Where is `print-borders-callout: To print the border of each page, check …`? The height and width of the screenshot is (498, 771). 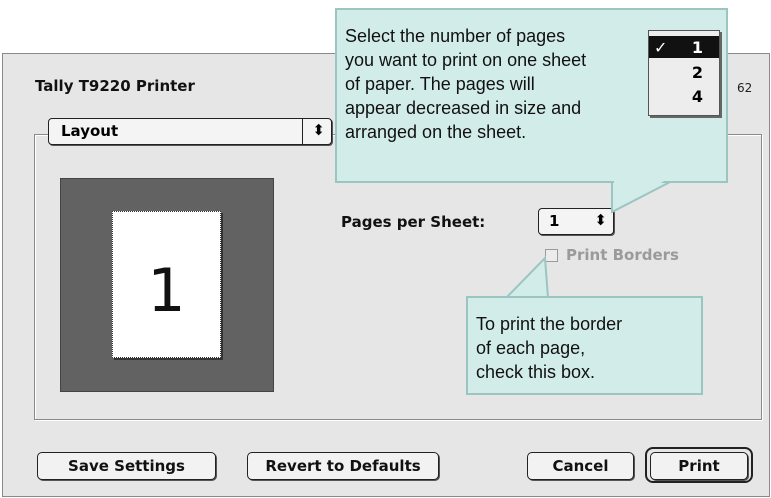
print-borders-callout: To print the border of each page, check … is located at coordinates (584, 345).